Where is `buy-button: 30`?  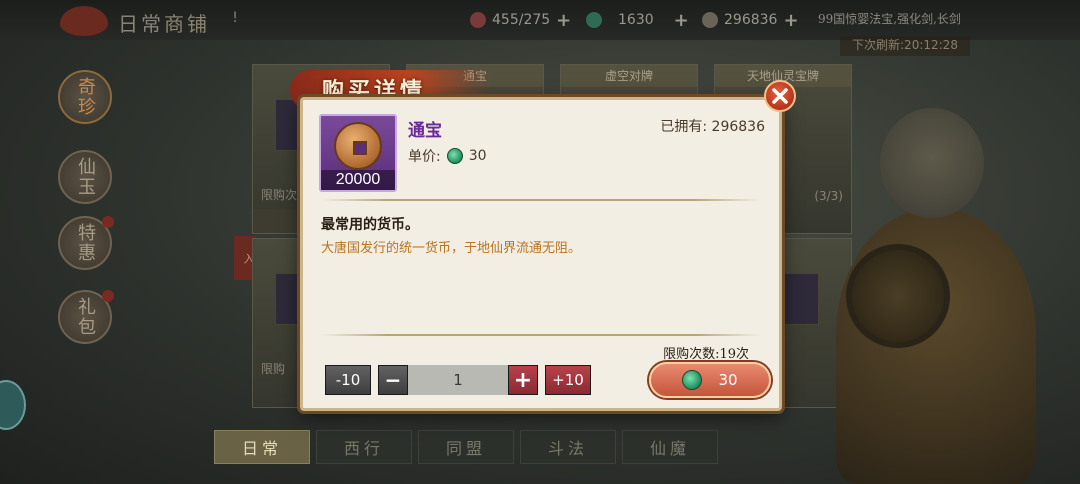
buy-button: 30 is located at coordinates (710, 380).